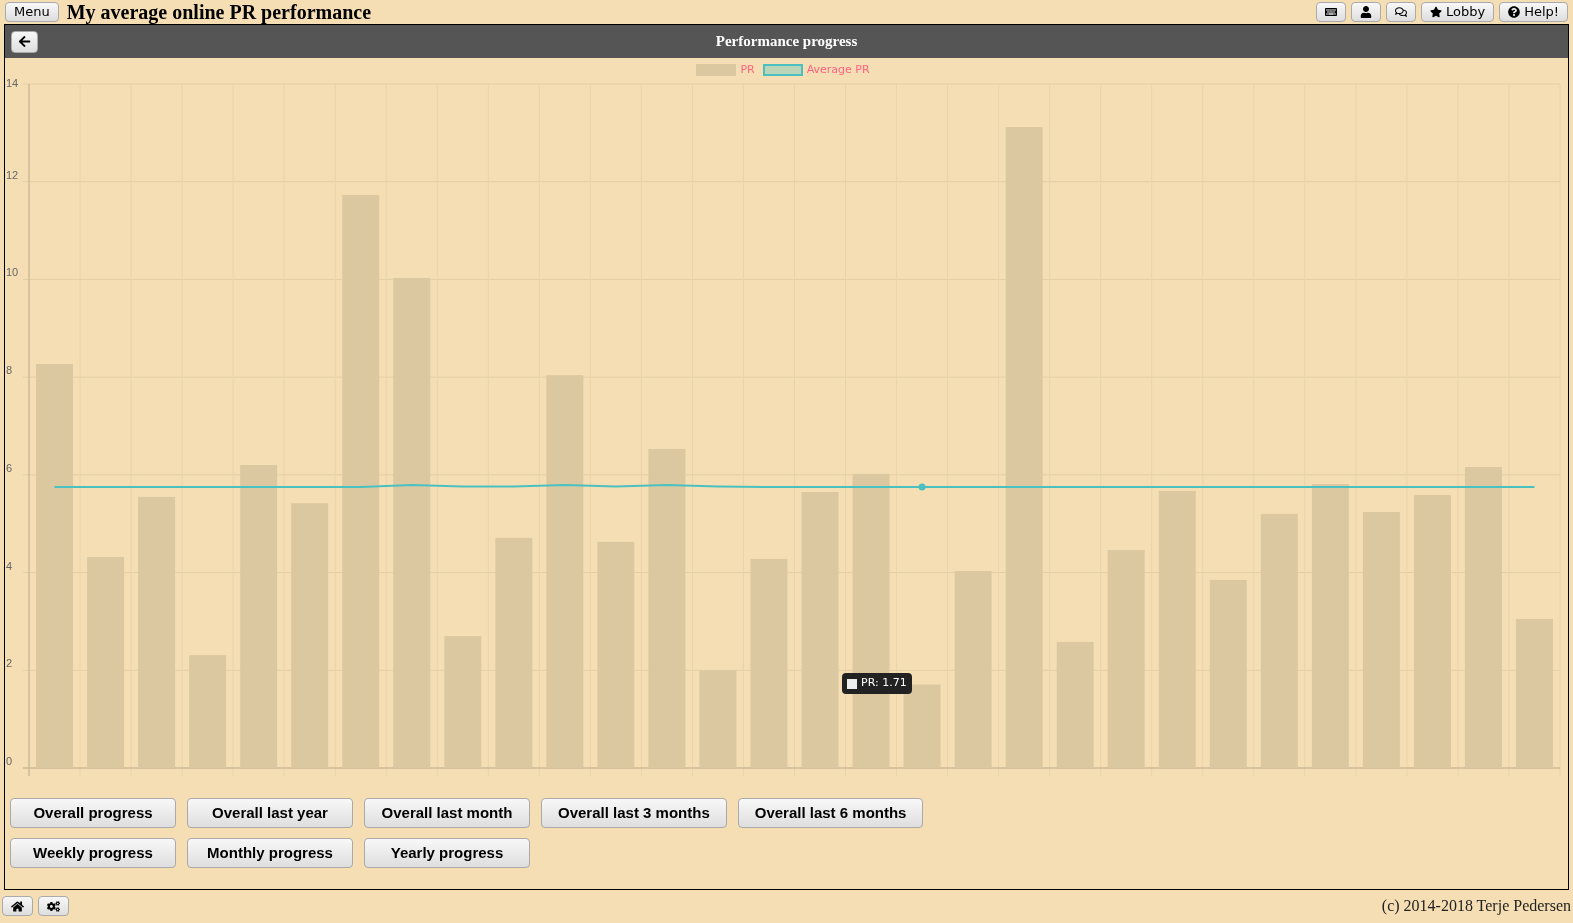 The height and width of the screenshot is (923, 1573). I want to click on y-tick-label: 8, so click(9, 370).